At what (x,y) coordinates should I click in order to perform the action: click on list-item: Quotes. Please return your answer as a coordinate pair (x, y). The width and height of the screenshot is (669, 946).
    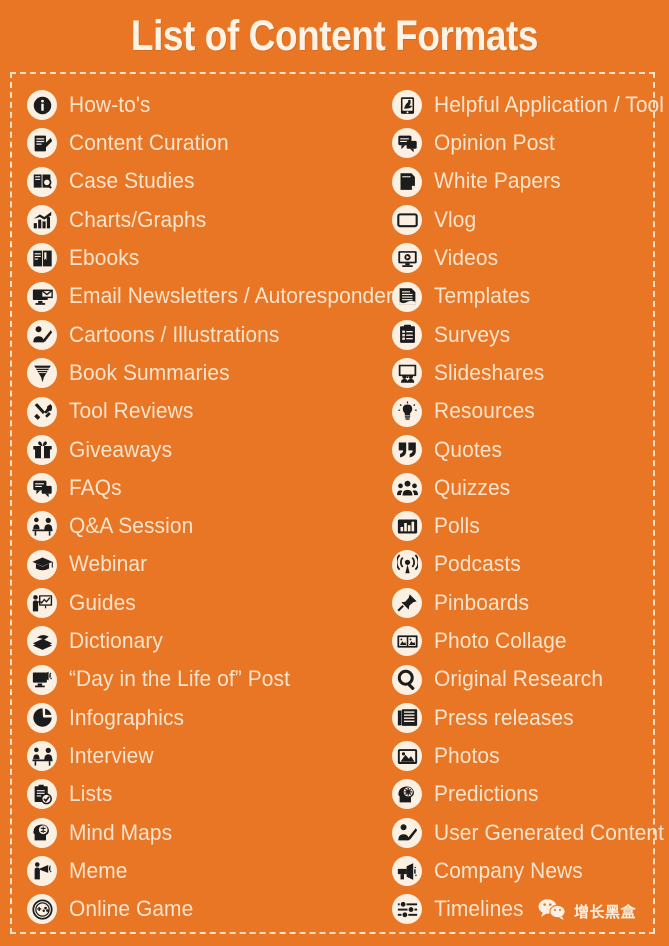
    Looking at the image, I should click on (524, 450).